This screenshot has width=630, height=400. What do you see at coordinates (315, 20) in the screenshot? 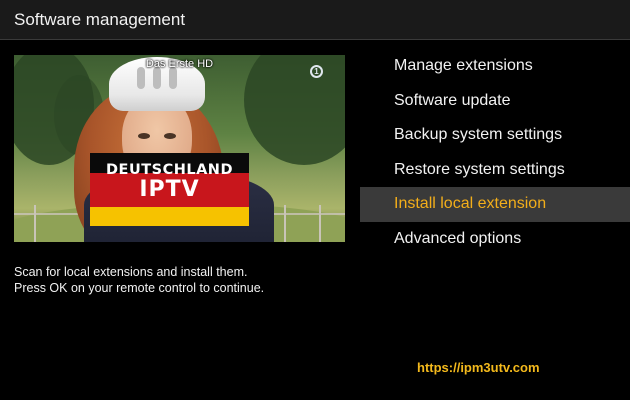
I see `title-bar: Software management` at bounding box center [315, 20].